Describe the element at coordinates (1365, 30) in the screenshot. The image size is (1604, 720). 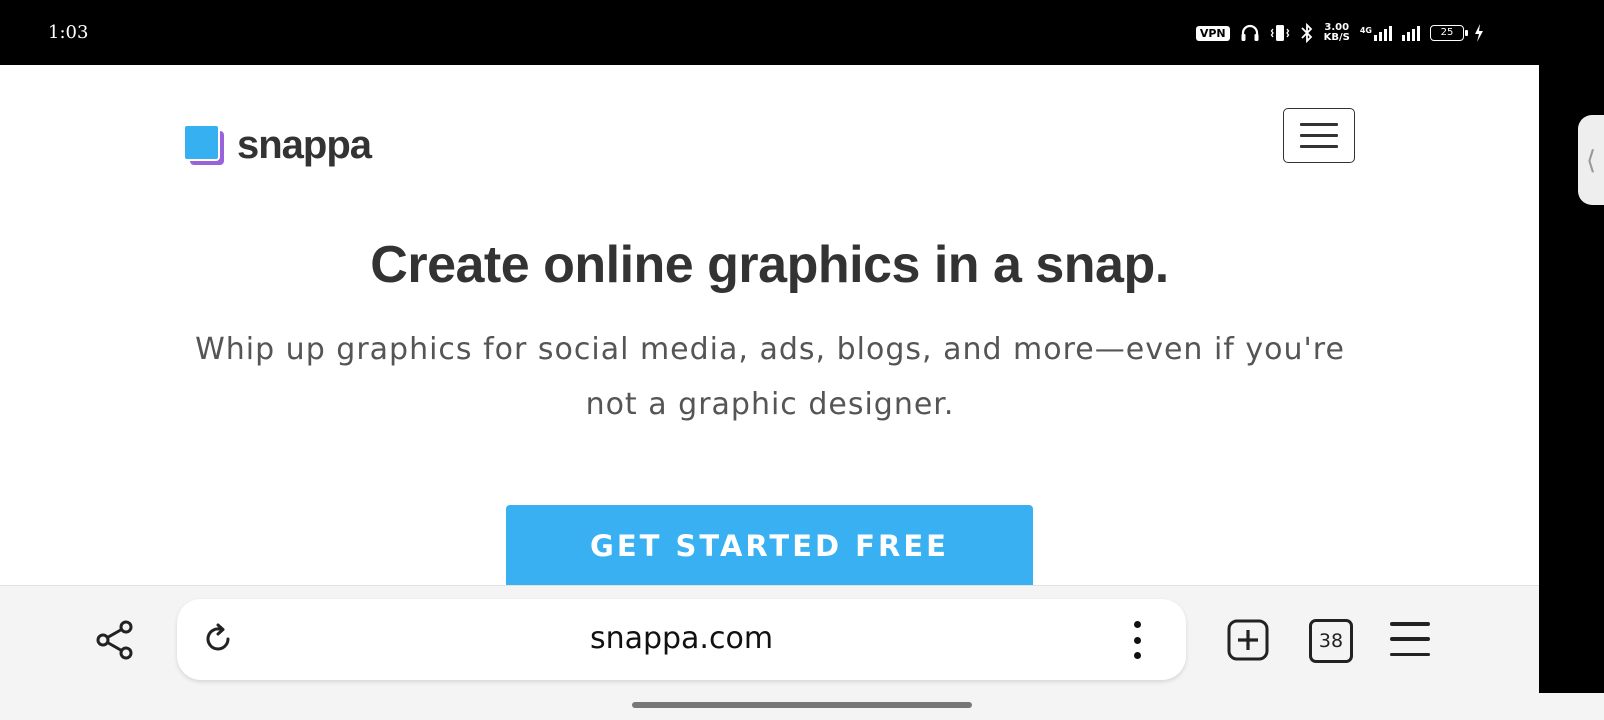
I see `network-type: 4G` at that location.